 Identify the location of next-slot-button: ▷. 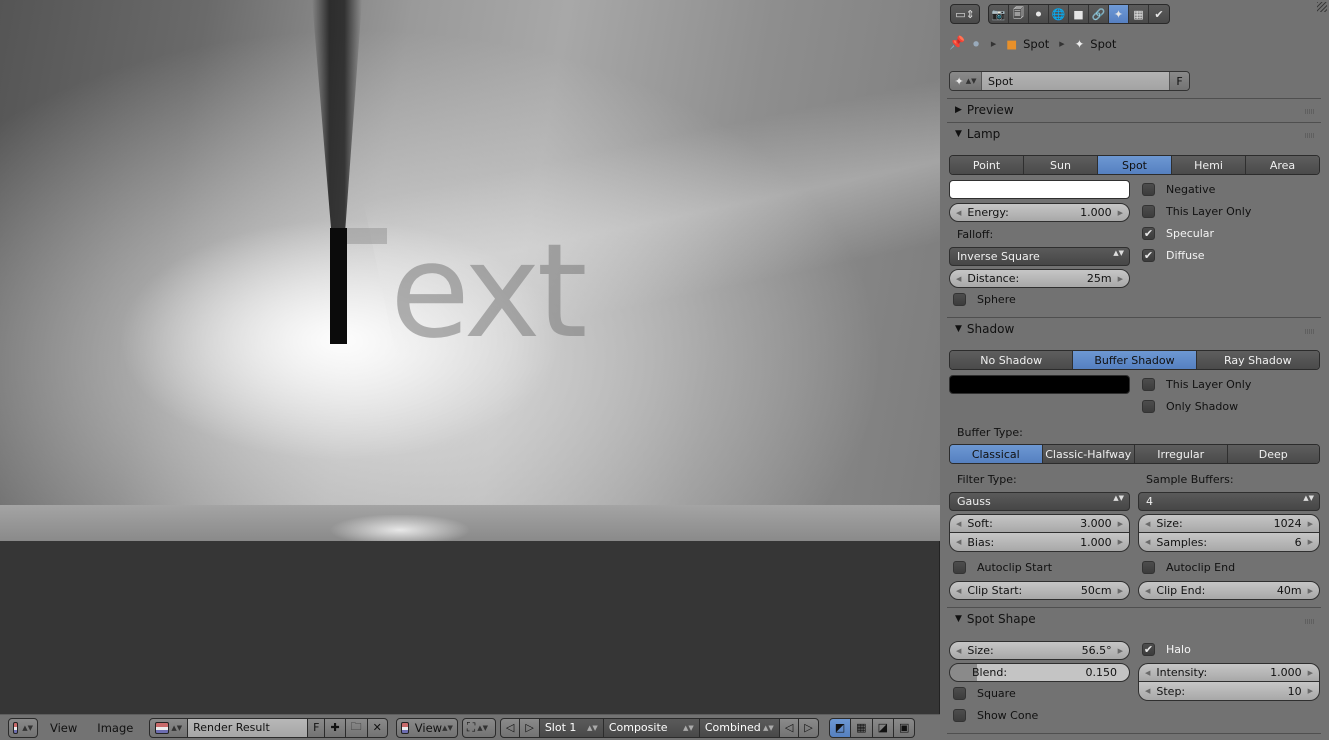
(530, 727).